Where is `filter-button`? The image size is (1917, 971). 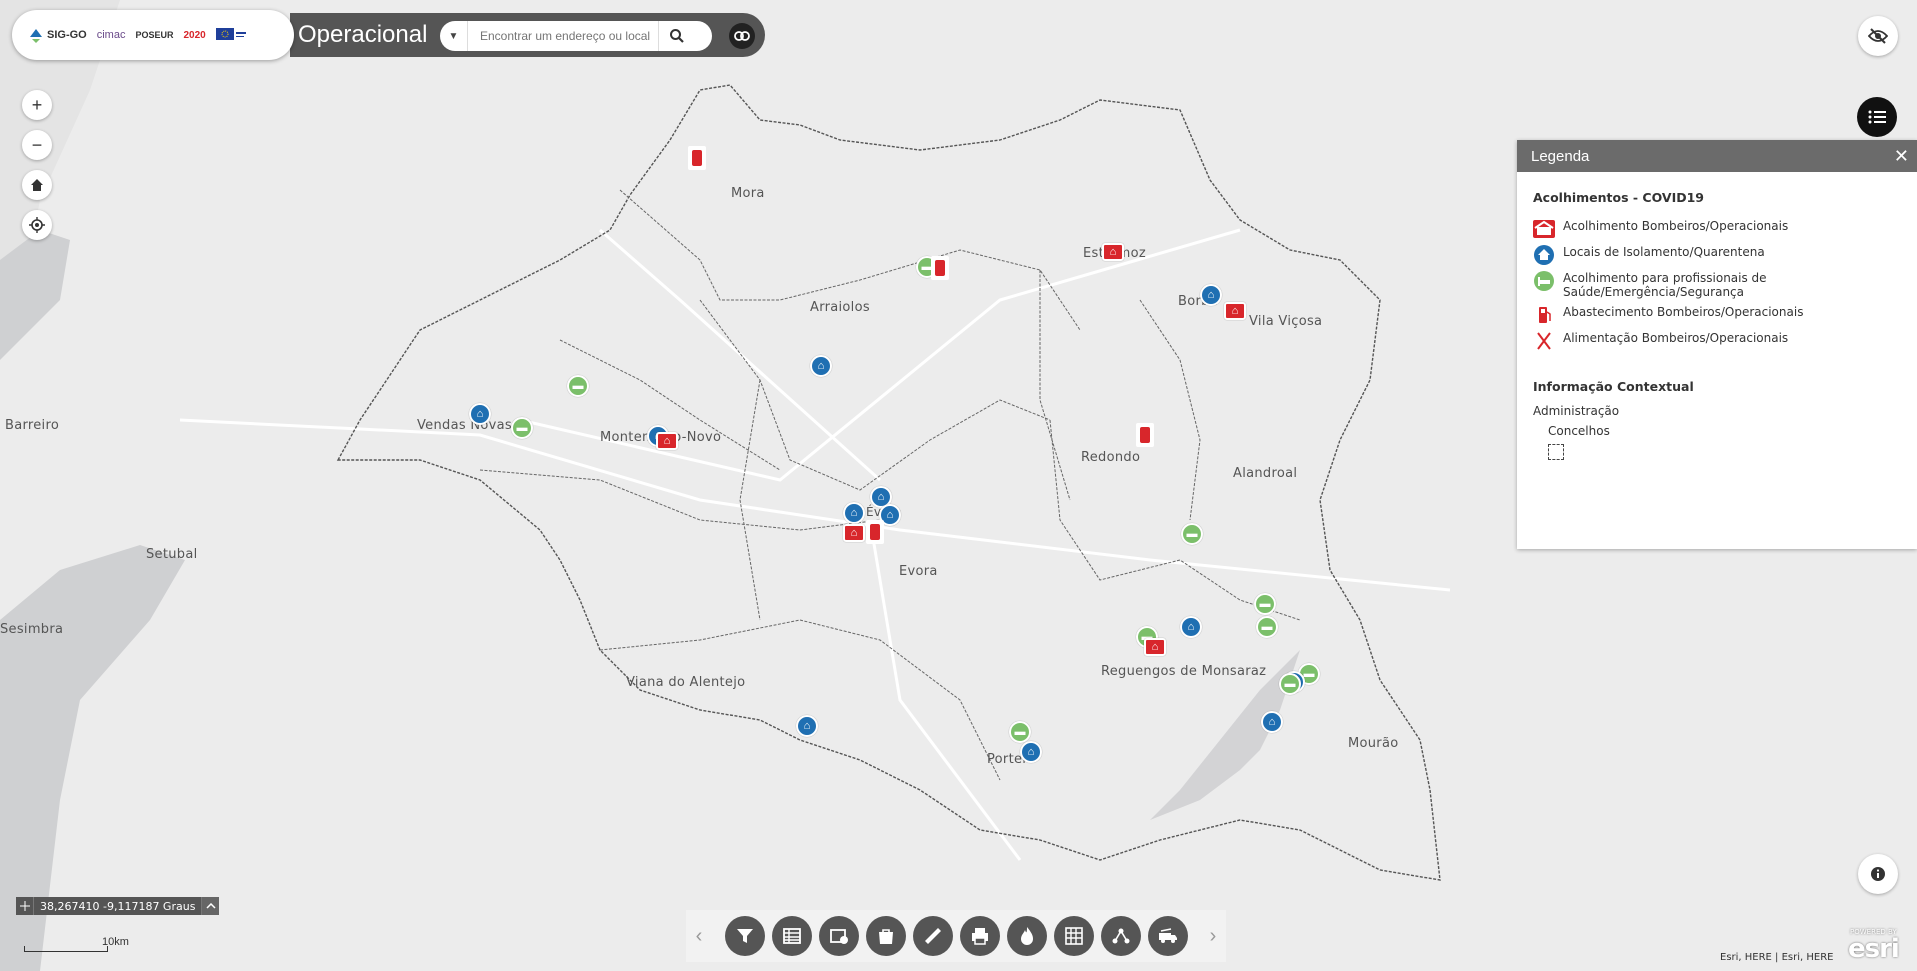 filter-button is located at coordinates (744, 936).